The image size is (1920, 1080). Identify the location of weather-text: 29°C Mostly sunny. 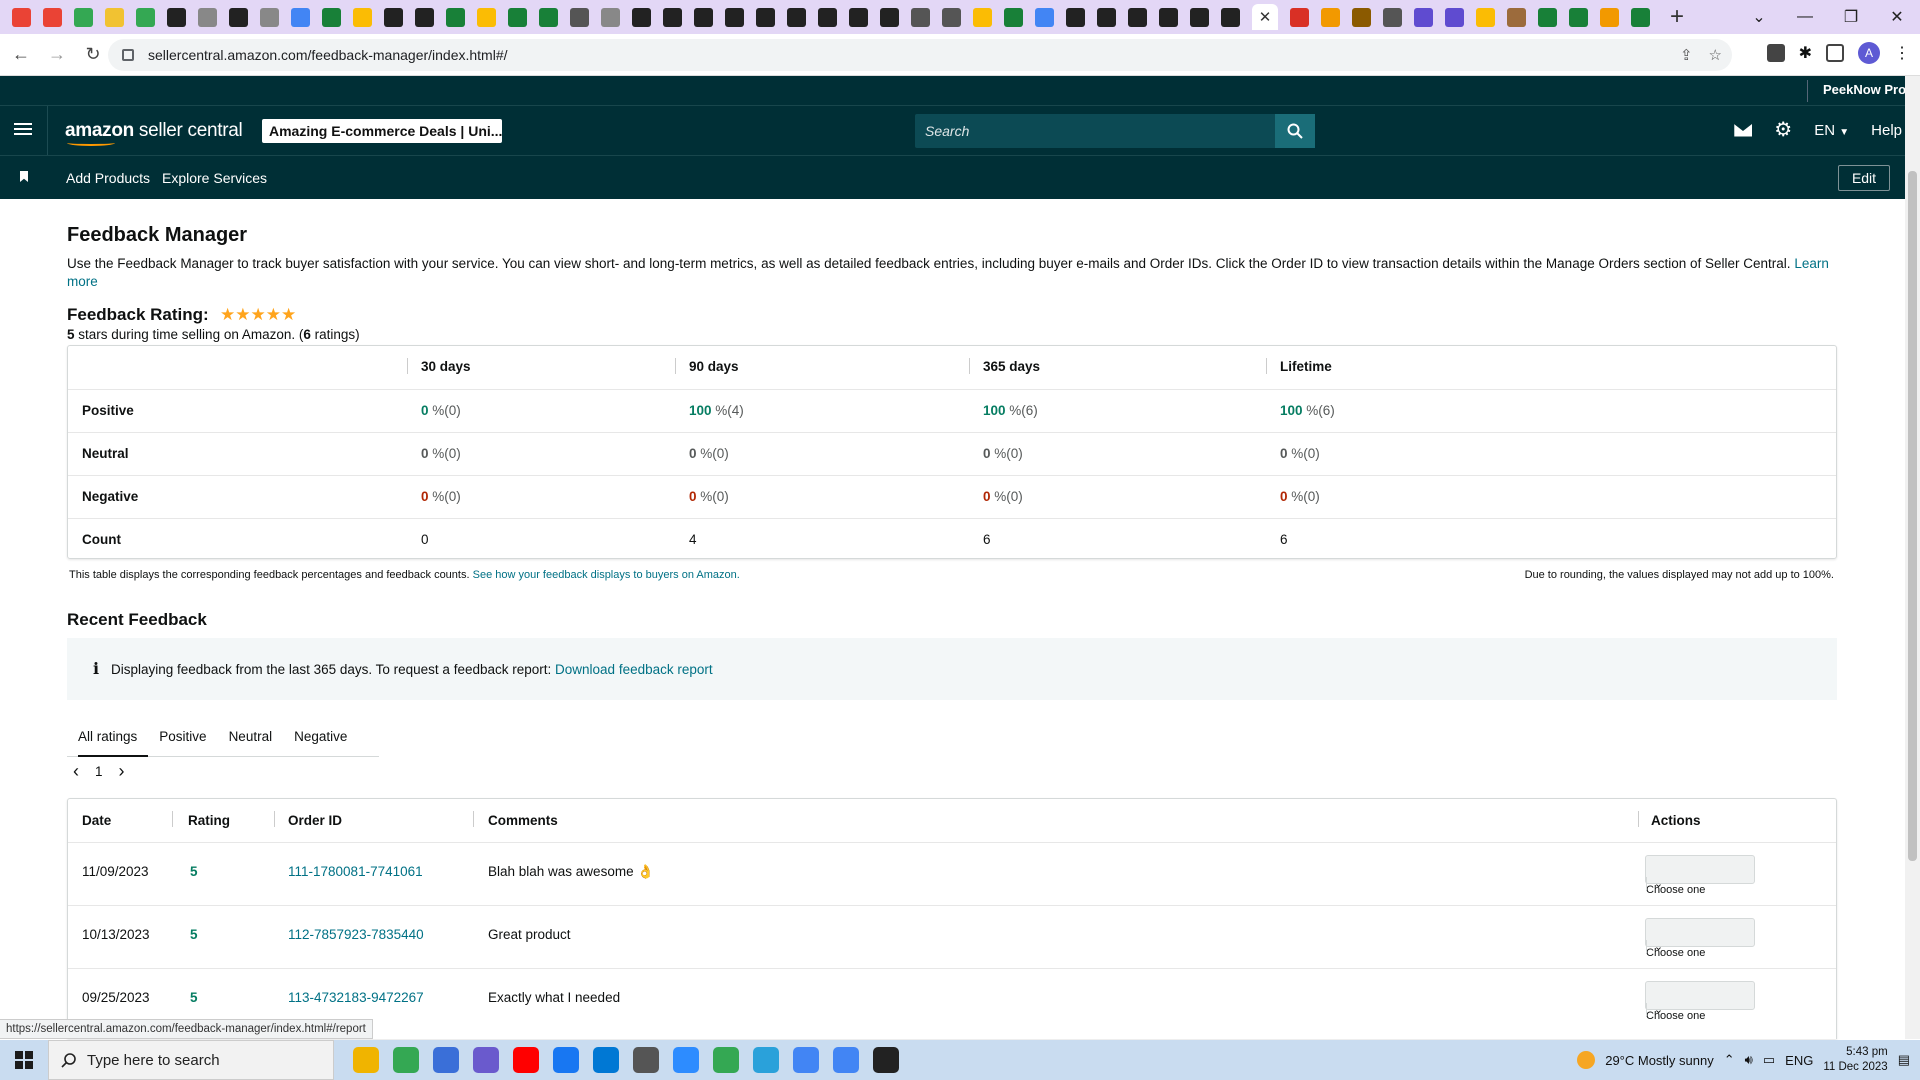
(1659, 1060).